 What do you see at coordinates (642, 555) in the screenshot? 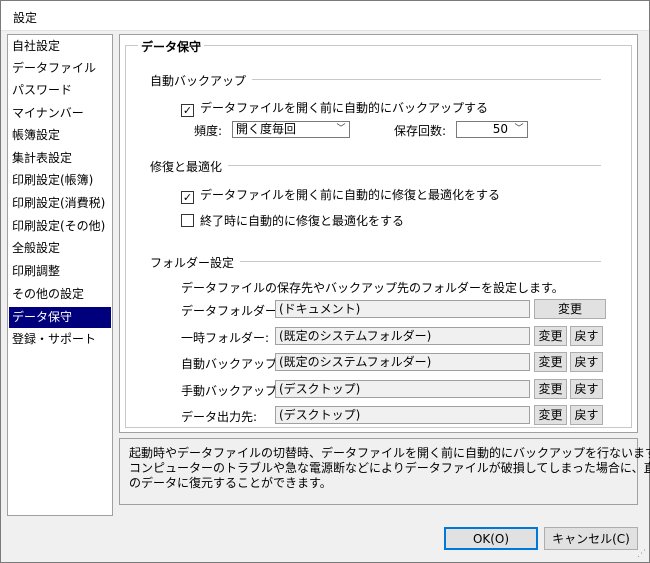
I see `resize-grip-icon: ⋰` at bounding box center [642, 555].